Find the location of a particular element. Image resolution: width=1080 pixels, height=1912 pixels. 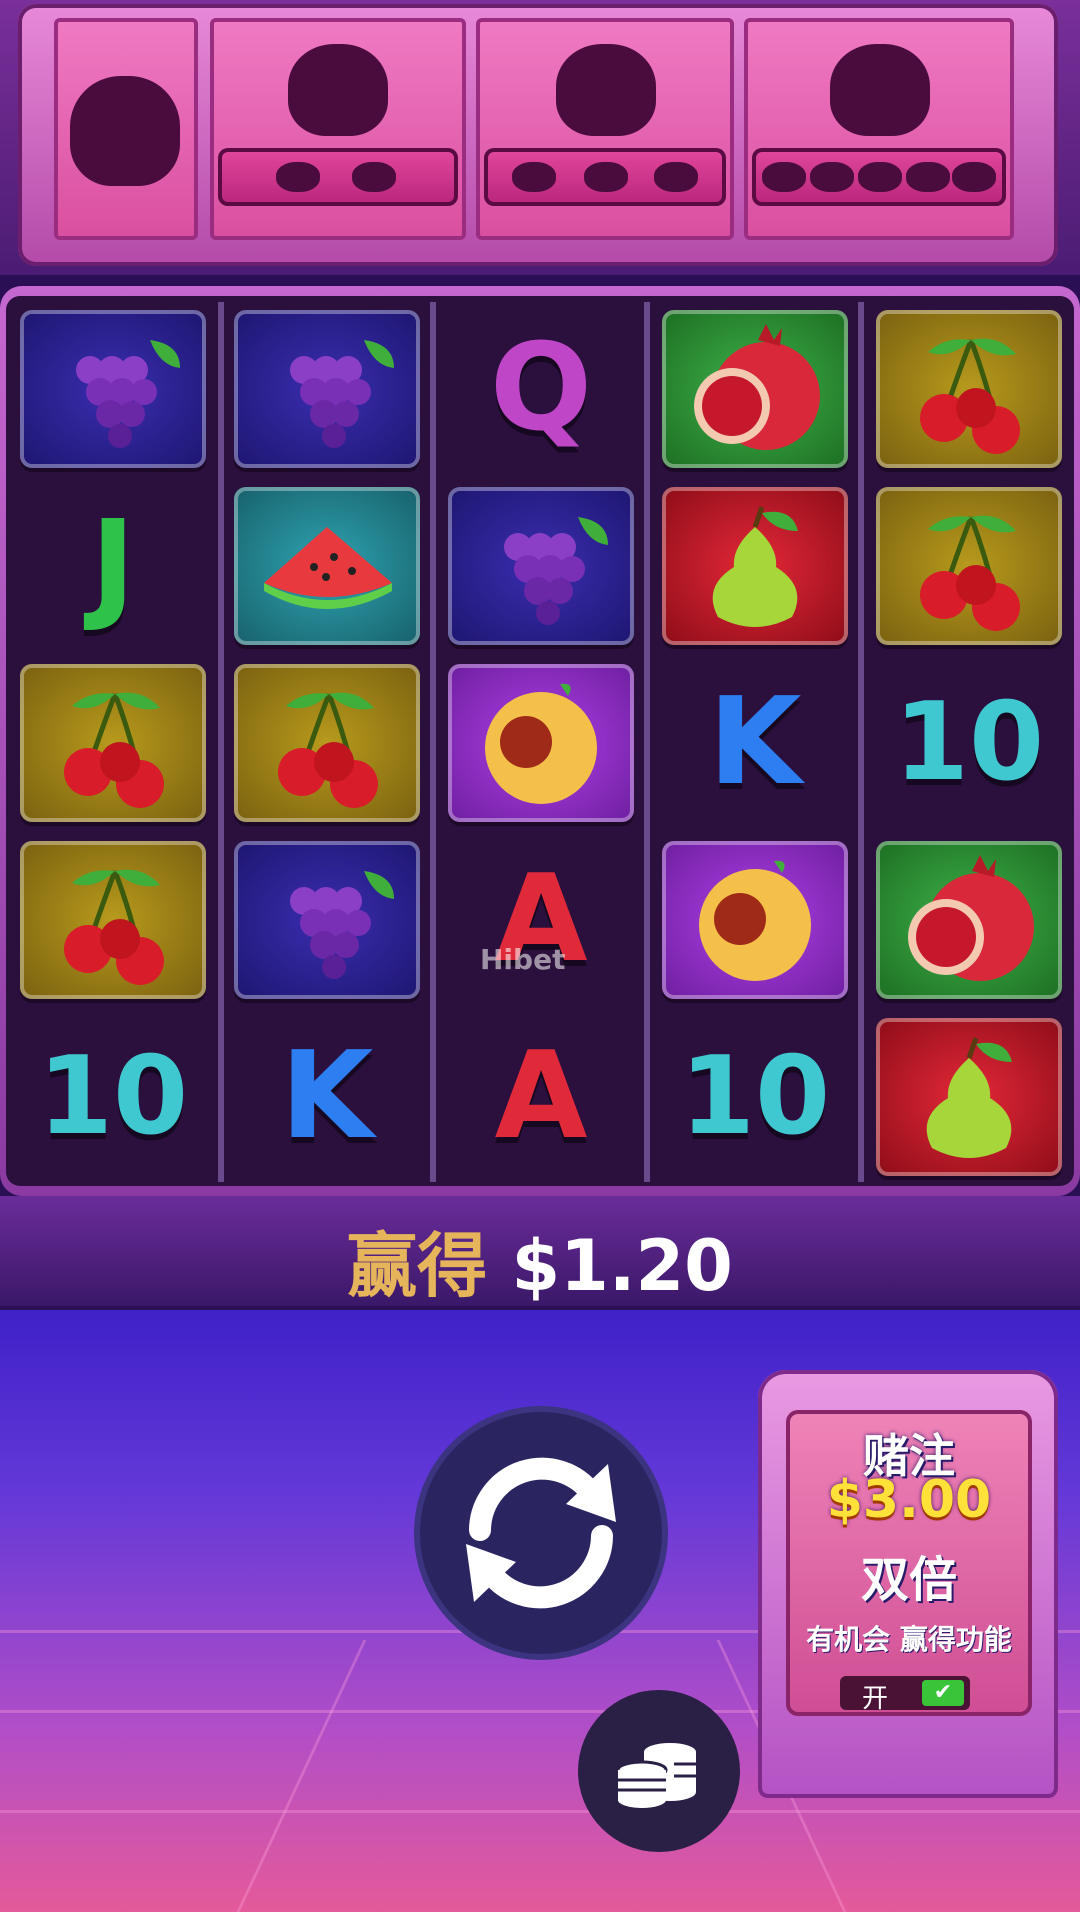

win-display: 赢得 $1.20 is located at coordinates (540, 1260).